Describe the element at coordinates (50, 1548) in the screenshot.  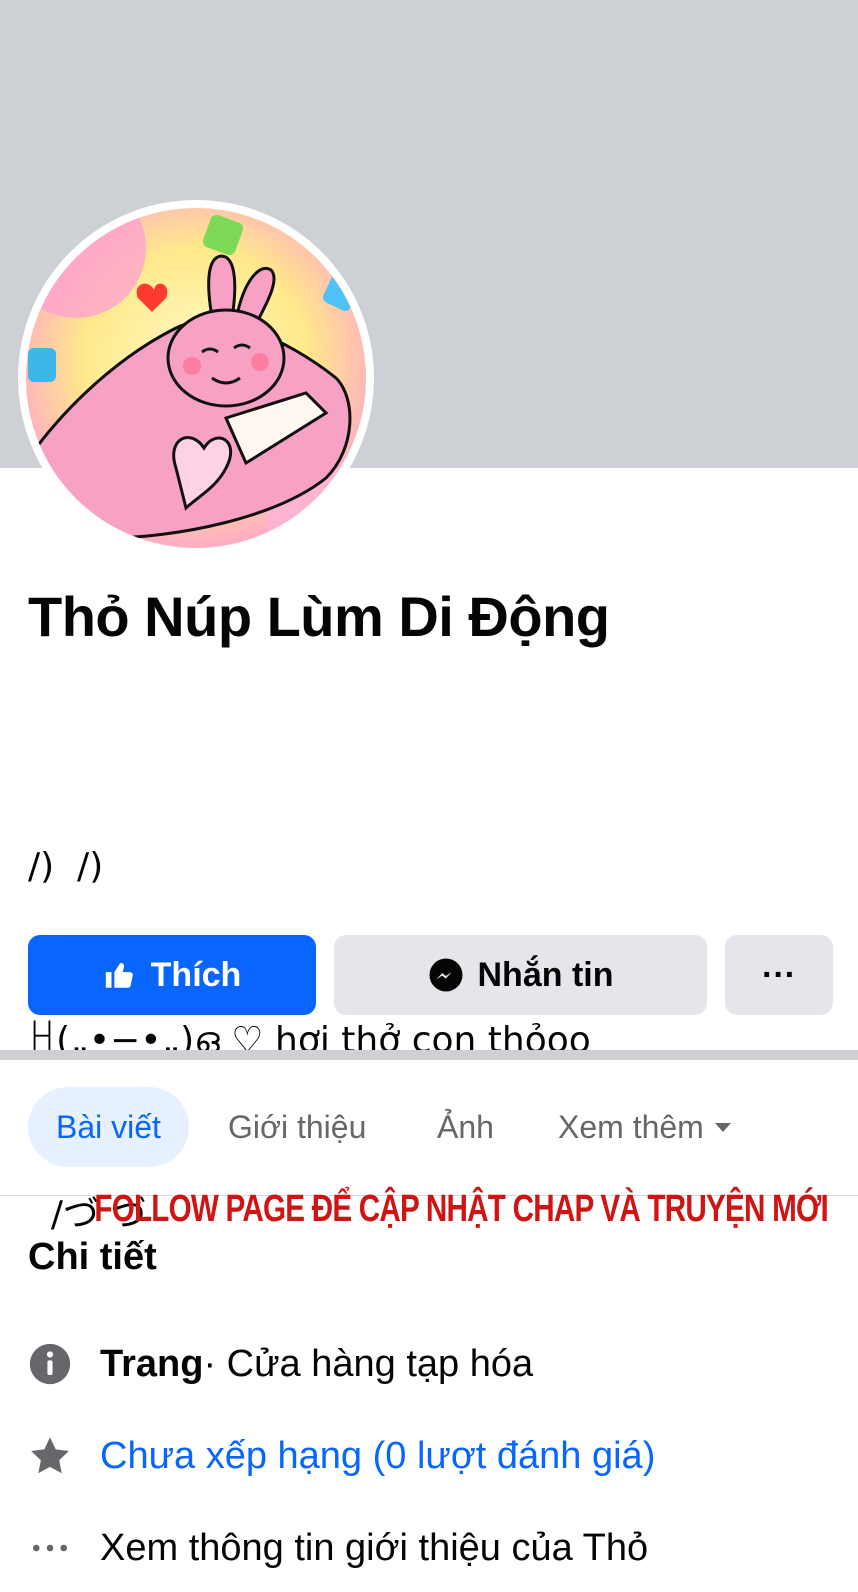
I see `more-dots-icon` at that location.